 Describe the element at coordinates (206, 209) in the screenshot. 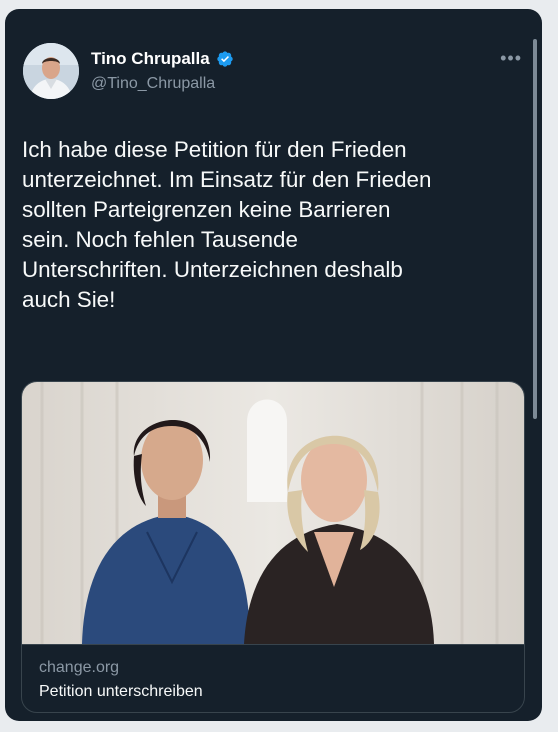

I see `tweet-text-line: sollten Parteigrenzen keine Barrieren` at that location.